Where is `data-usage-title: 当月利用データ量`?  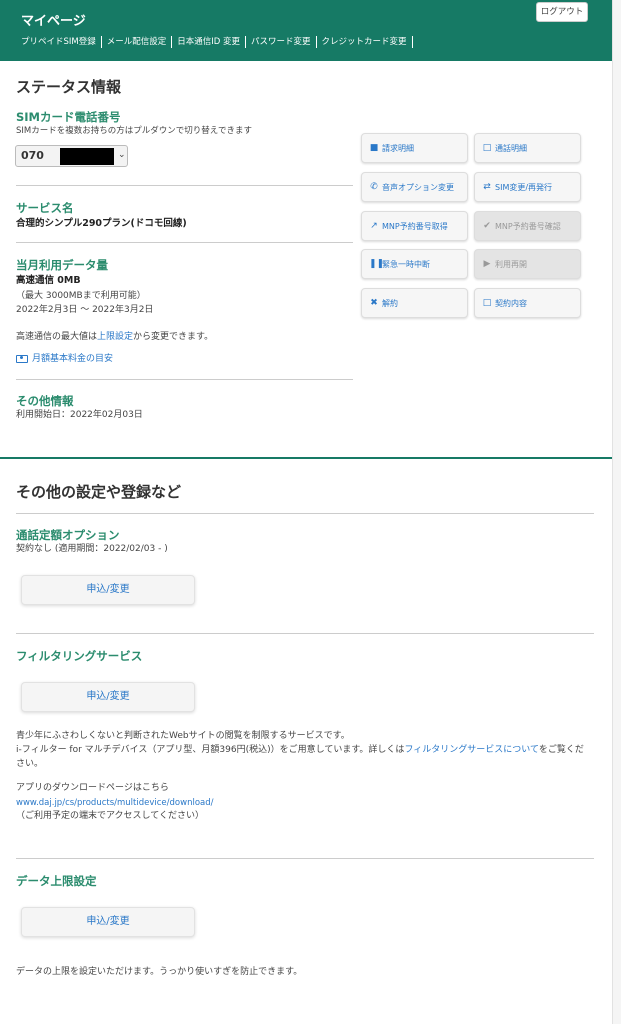 data-usage-title: 当月利用データ量 is located at coordinates (62, 265).